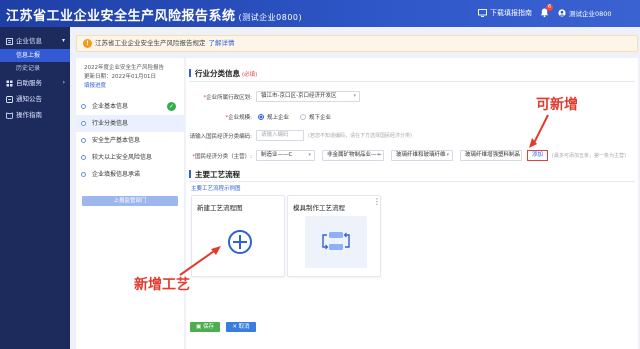  Describe the element at coordinates (220, 137) in the screenshot. I see `econ-code-label: 请输入国民经济分类编码:` at that location.